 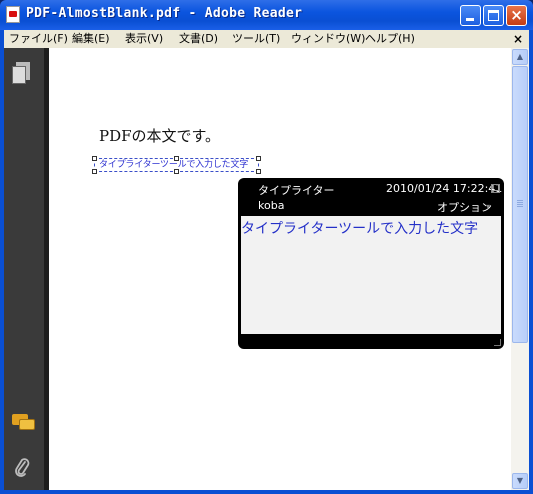 I want to click on comments-icon, so click(x=24, y=424).